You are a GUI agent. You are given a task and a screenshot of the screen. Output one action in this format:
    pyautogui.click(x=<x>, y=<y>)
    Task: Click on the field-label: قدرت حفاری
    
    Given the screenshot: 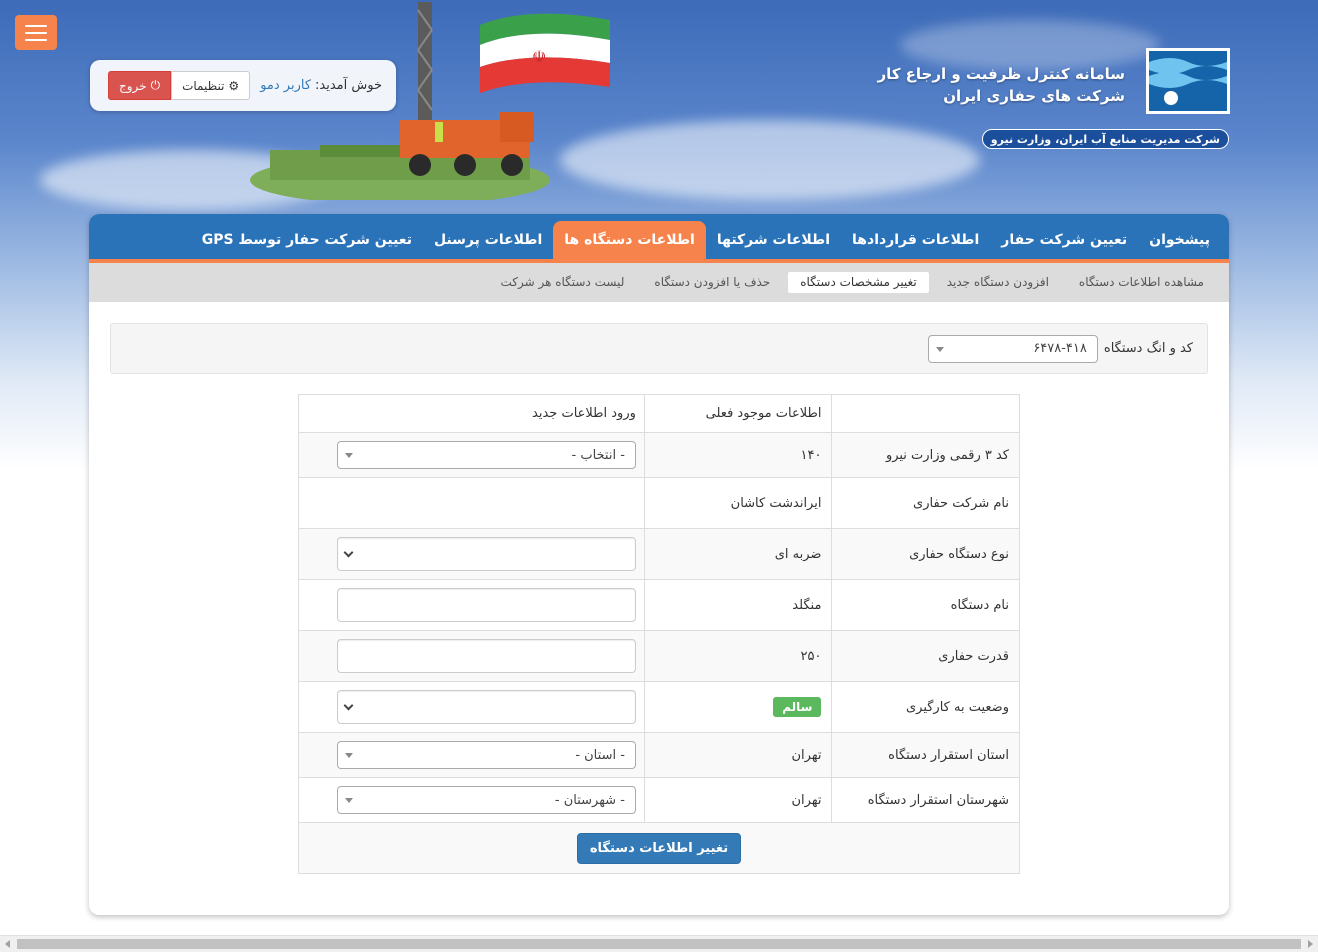 What is the action you would take?
    pyautogui.click(x=925, y=656)
    